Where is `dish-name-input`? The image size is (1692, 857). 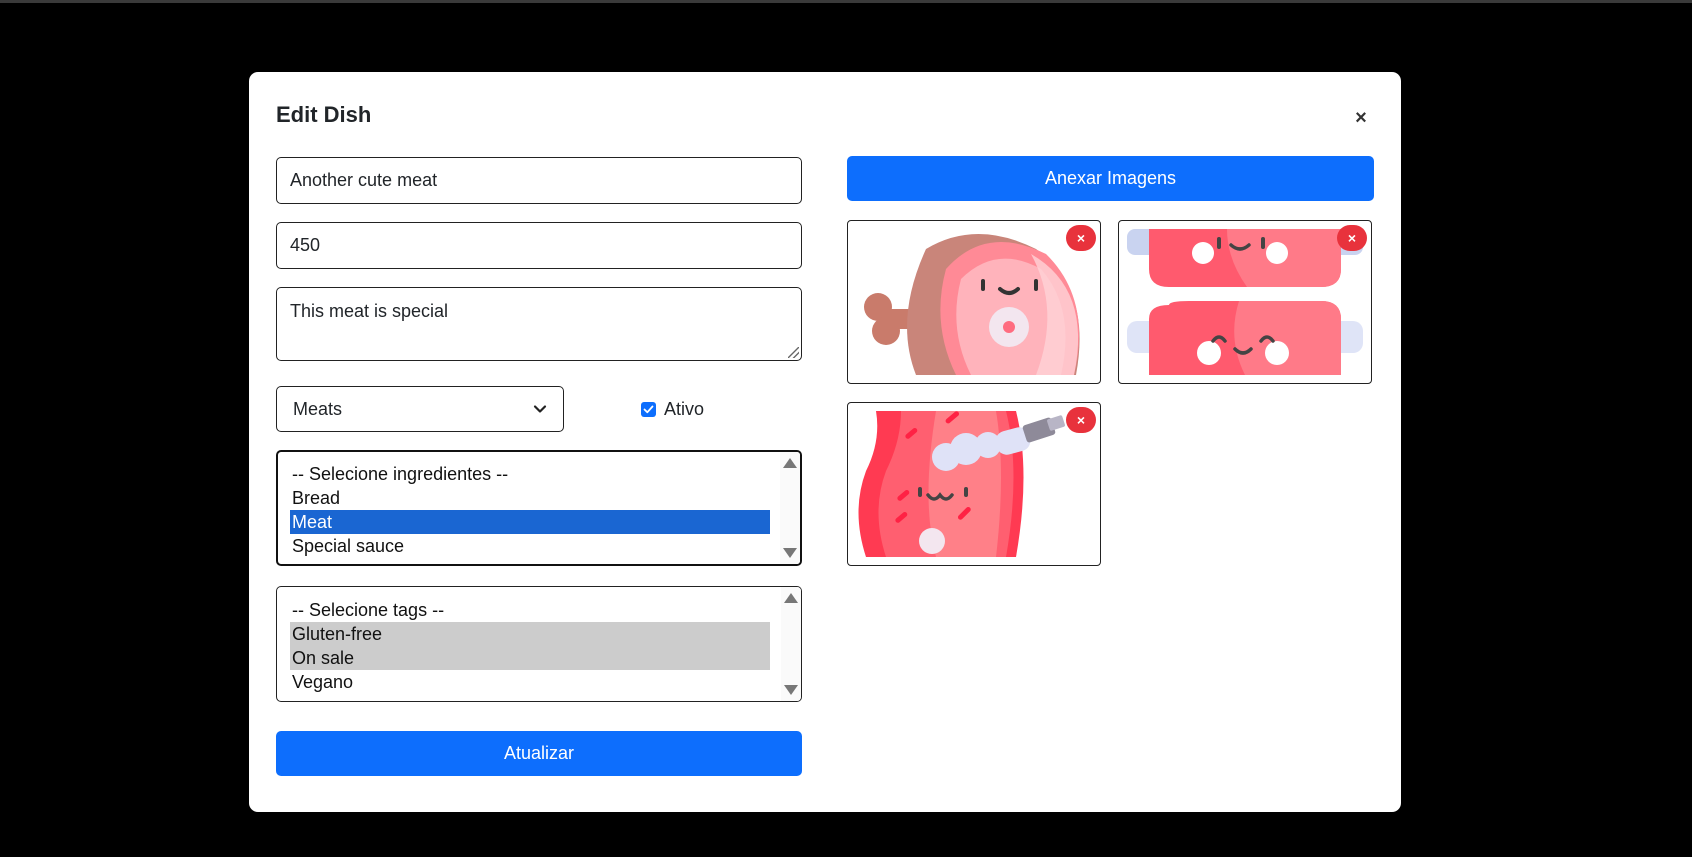
dish-name-input is located at coordinates (539, 180).